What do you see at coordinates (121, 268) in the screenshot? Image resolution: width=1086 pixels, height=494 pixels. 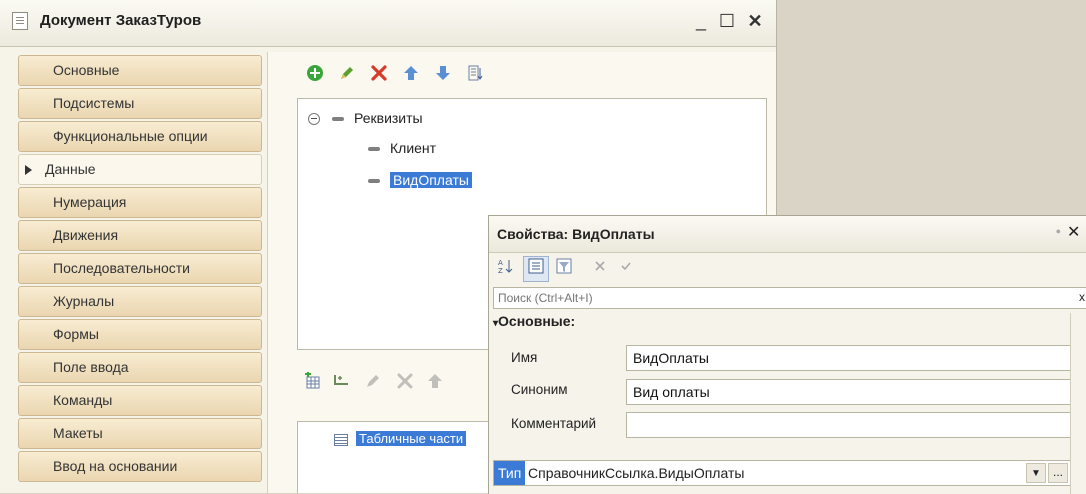 I see `tab-label: Последовательности` at bounding box center [121, 268].